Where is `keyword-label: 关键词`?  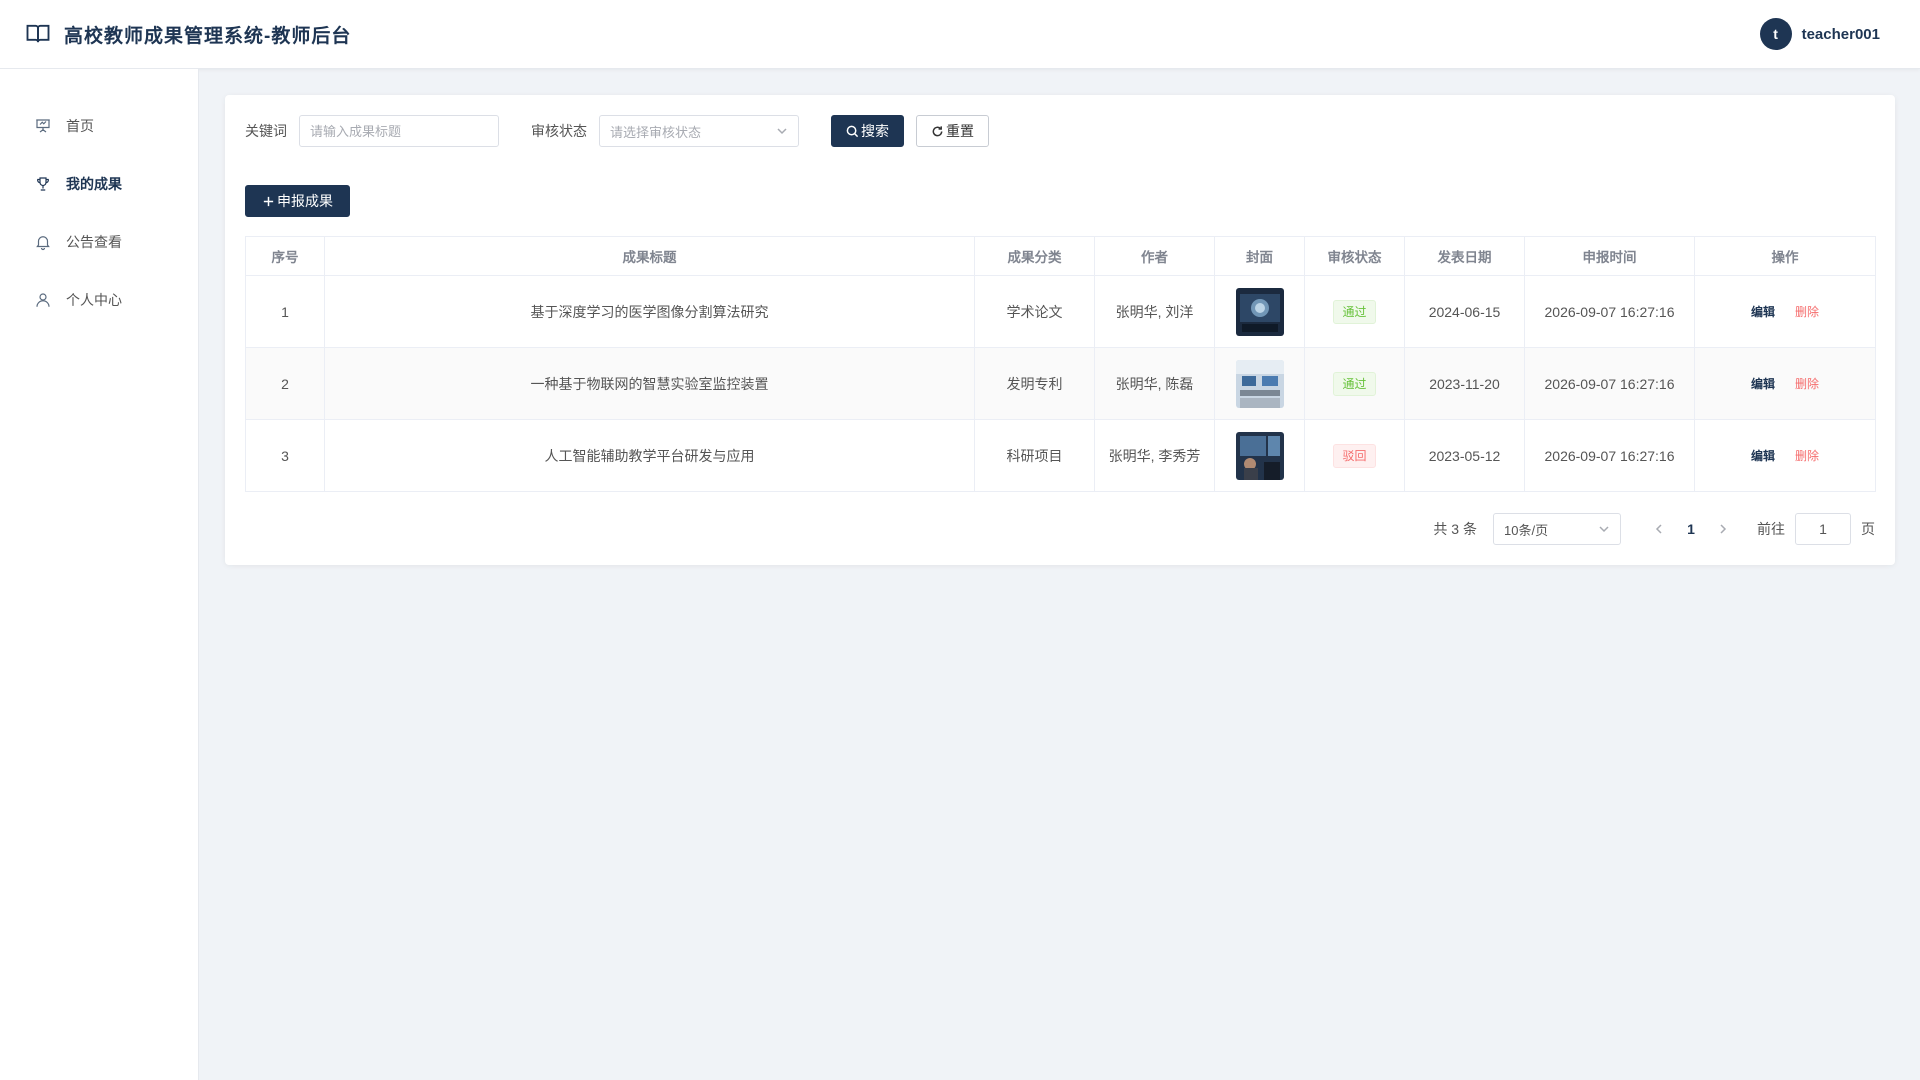
keyword-label: 关键词 is located at coordinates (266, 131).